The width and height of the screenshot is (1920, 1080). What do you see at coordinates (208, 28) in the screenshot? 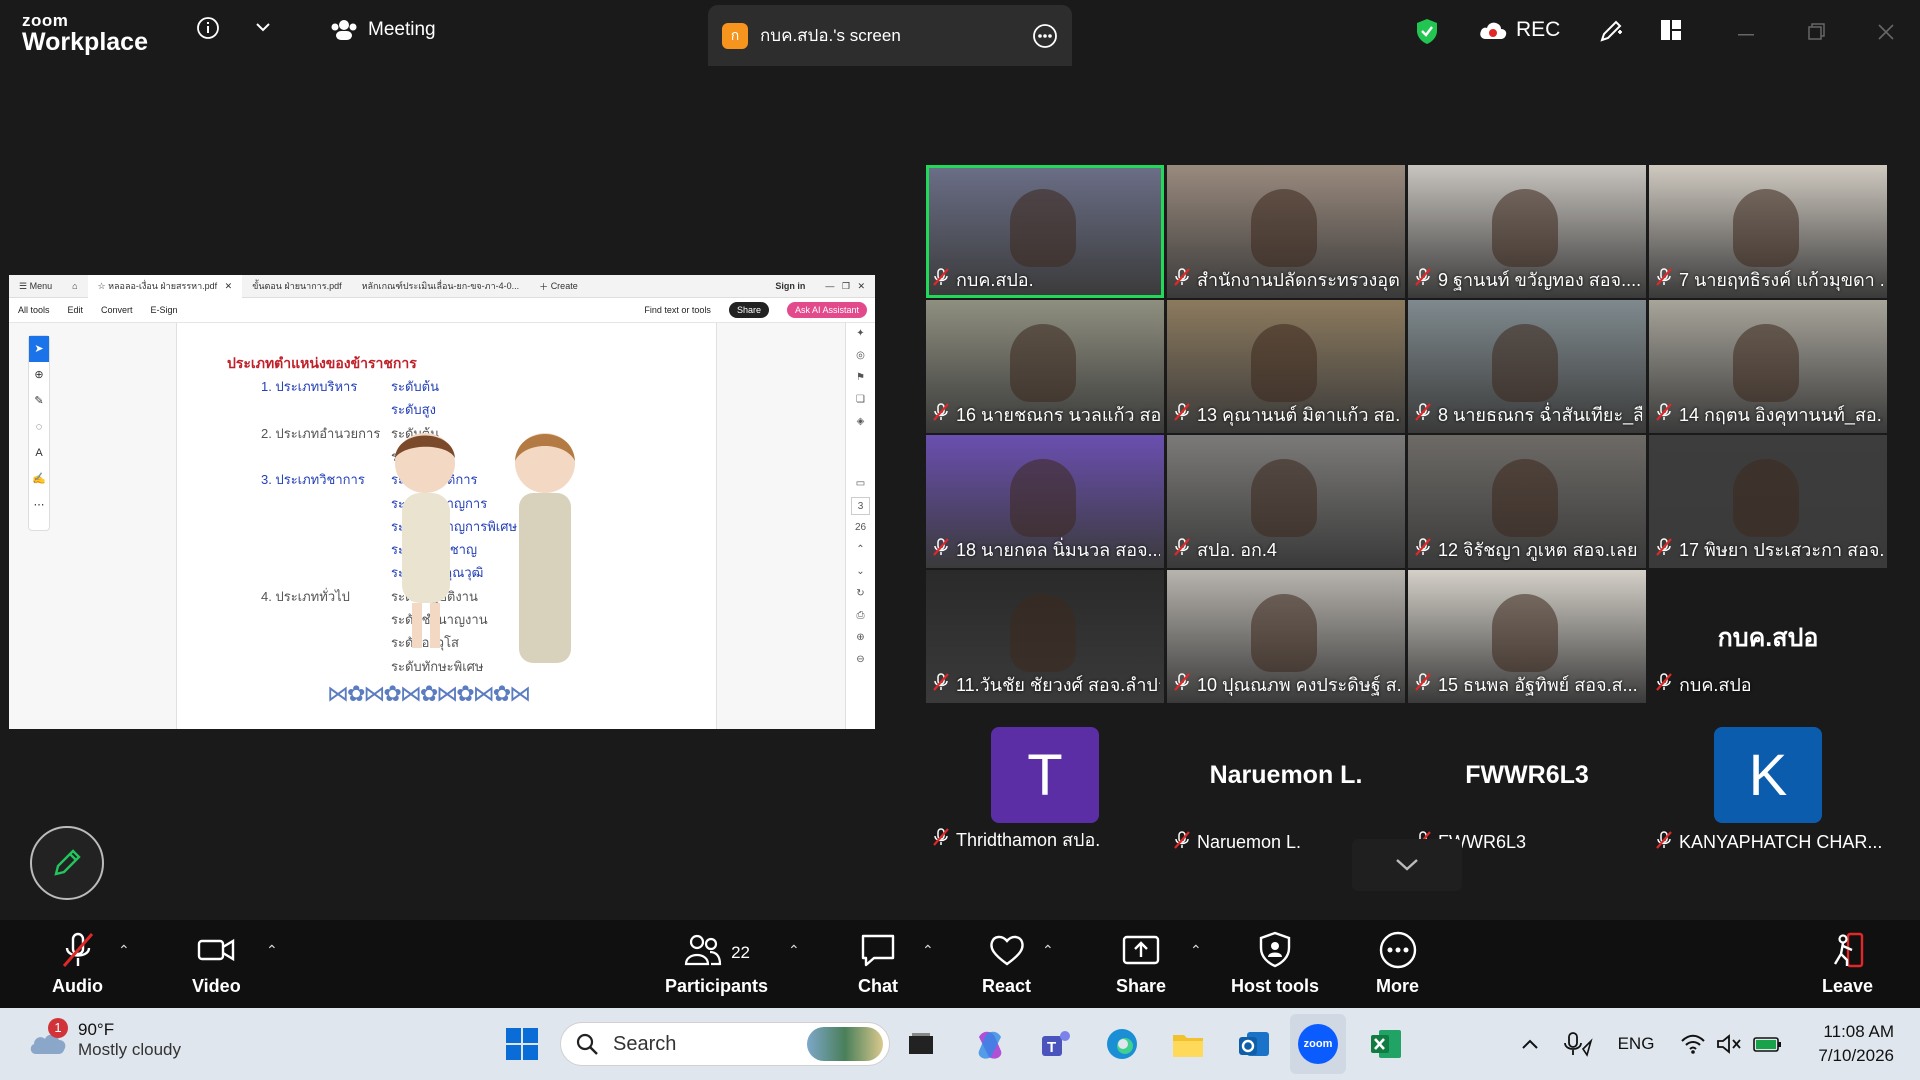
I see `info-icon` at bounding box center [208, 28].